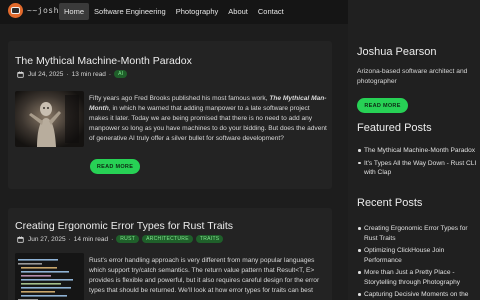 The width and height of the screenshot is (480, 300). I want to click on author-name: Joshua Pearson, so click(397, 52).